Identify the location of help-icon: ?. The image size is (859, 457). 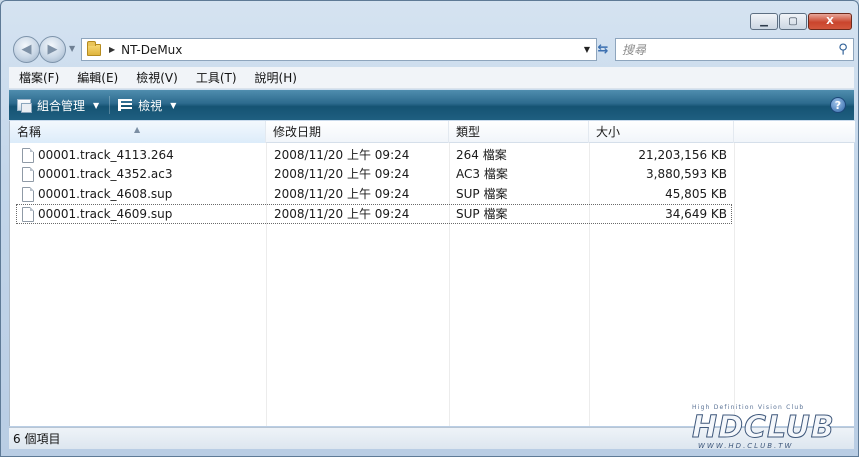
(838, 105).